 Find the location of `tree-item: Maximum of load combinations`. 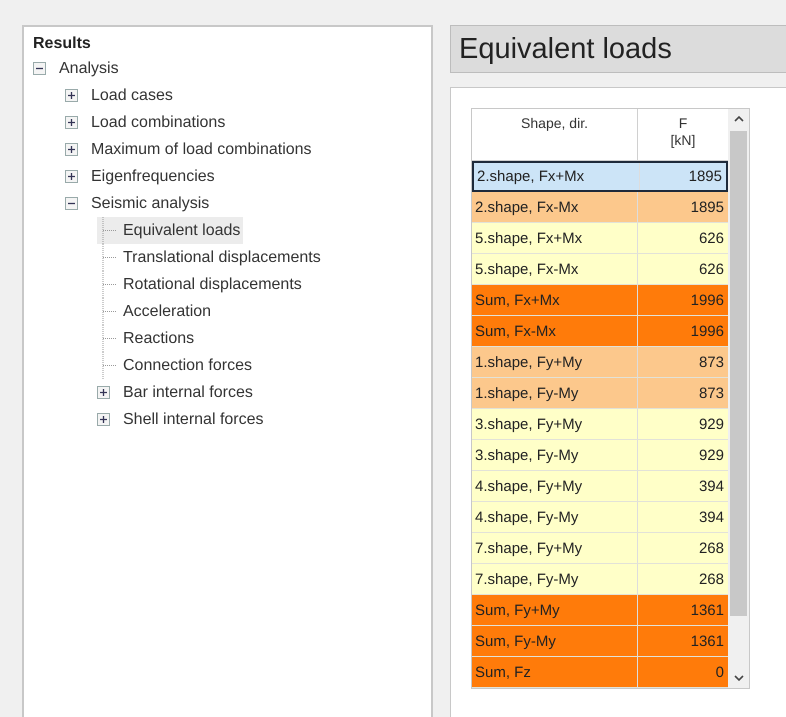

tree-item: Maximum of load combinations is located at coordinates (190, 149).